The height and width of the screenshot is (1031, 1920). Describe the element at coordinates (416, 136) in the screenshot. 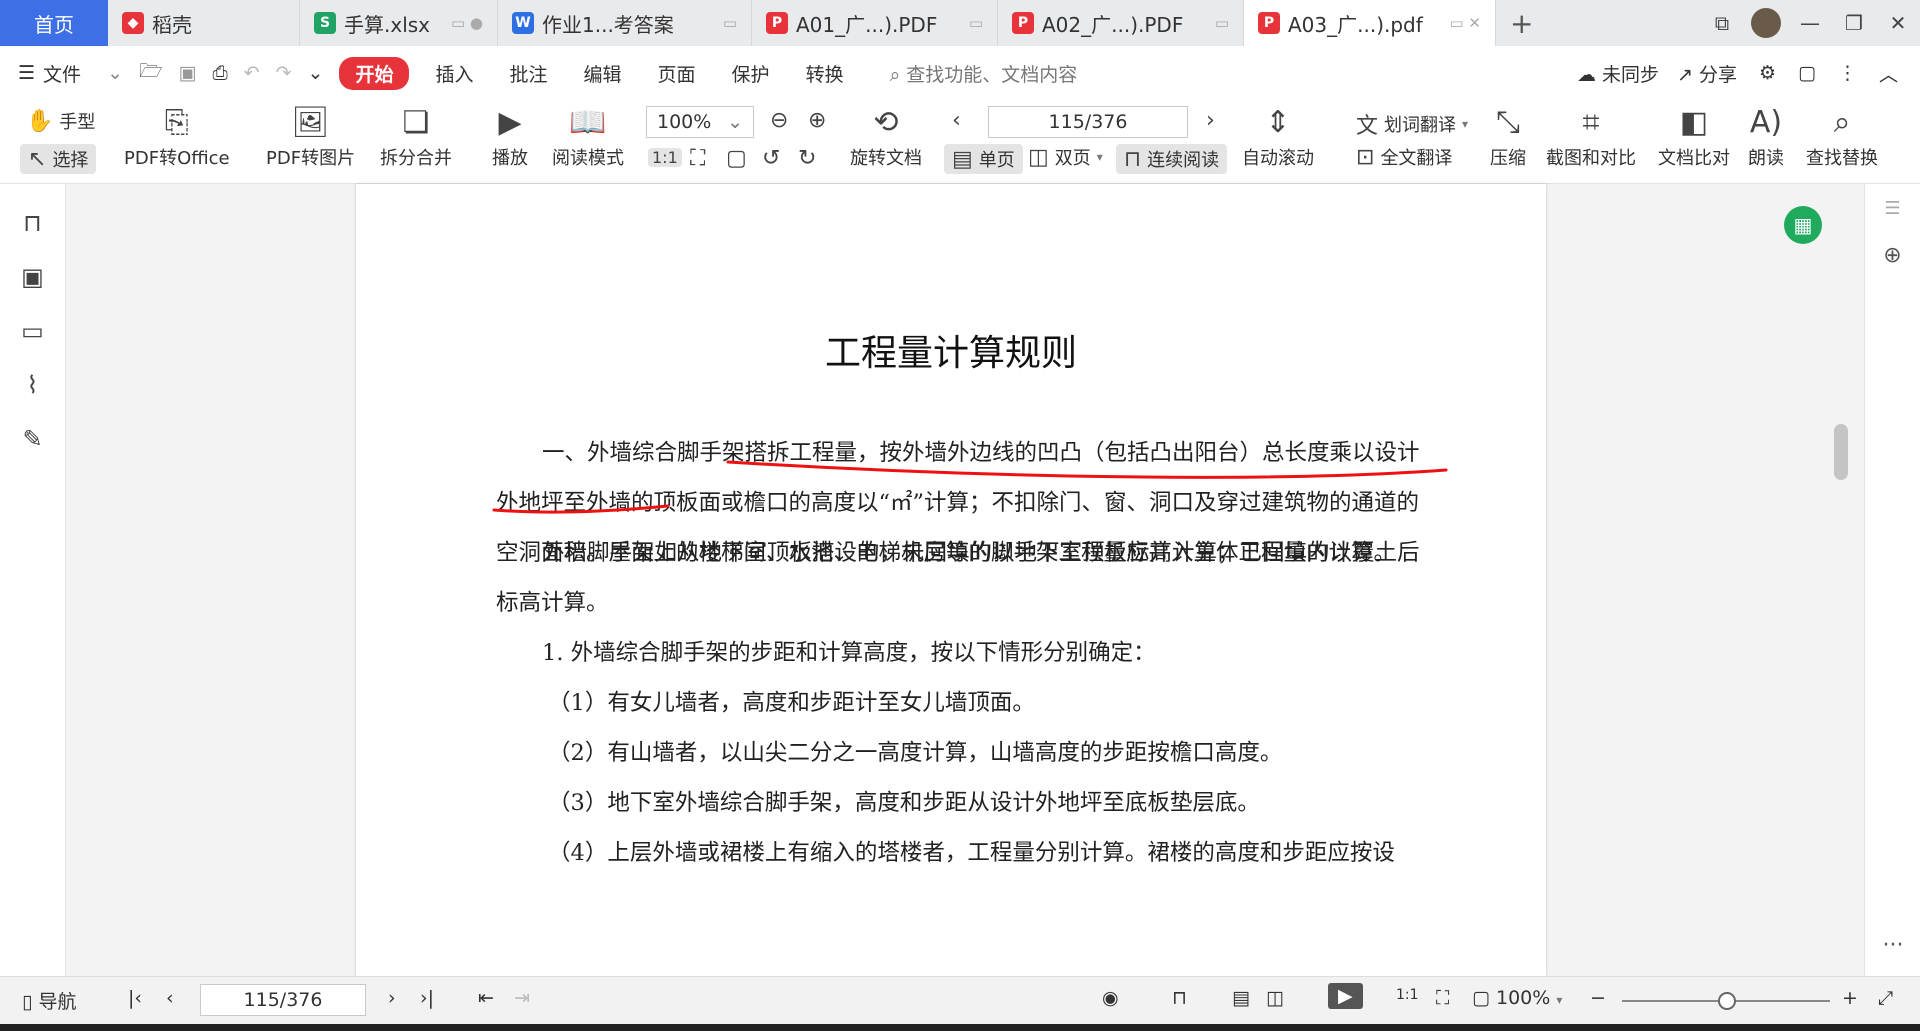

I see `split-merge-button: ❏ 拆分合并` at that location.